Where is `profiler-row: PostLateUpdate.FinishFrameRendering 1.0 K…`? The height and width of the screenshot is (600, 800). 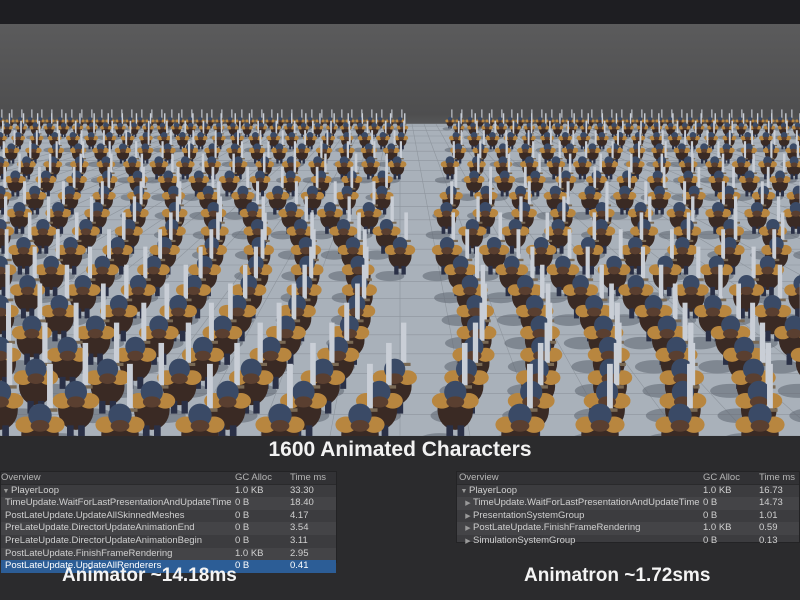
profiler-row: PostLateUpdate.FinishFrameRendering 1.0 K… is located at coordinates (168, 554).